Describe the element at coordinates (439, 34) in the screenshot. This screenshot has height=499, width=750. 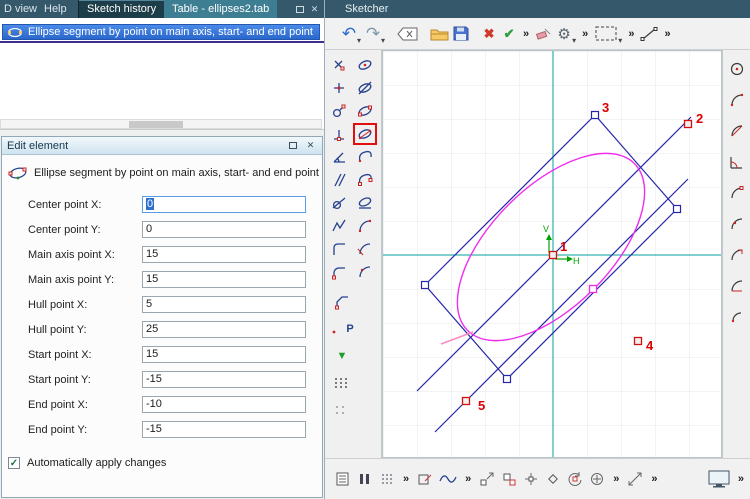
I see `open-file-icon` at that location.